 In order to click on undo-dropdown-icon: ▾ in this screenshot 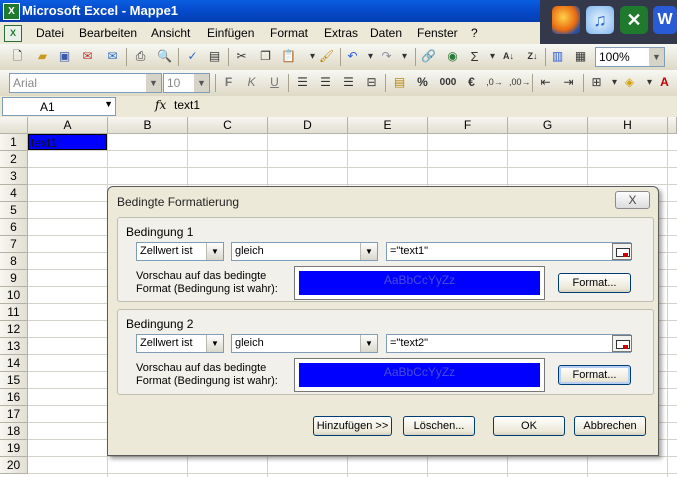, I will do `click(370, 56)`.